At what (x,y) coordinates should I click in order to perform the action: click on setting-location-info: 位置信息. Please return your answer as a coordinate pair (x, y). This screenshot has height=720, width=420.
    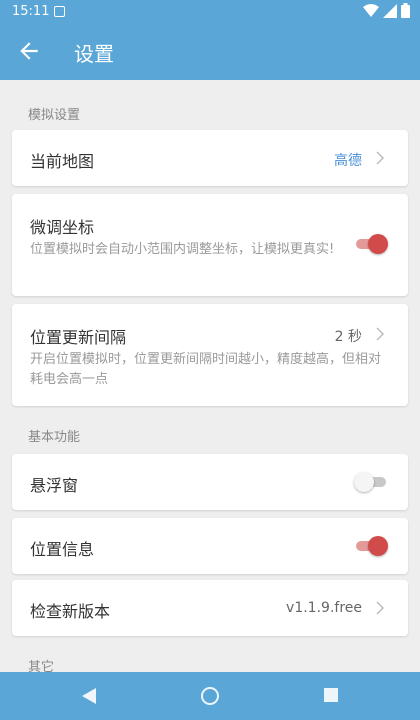
    Looking at the image, I should click on (210, 546).